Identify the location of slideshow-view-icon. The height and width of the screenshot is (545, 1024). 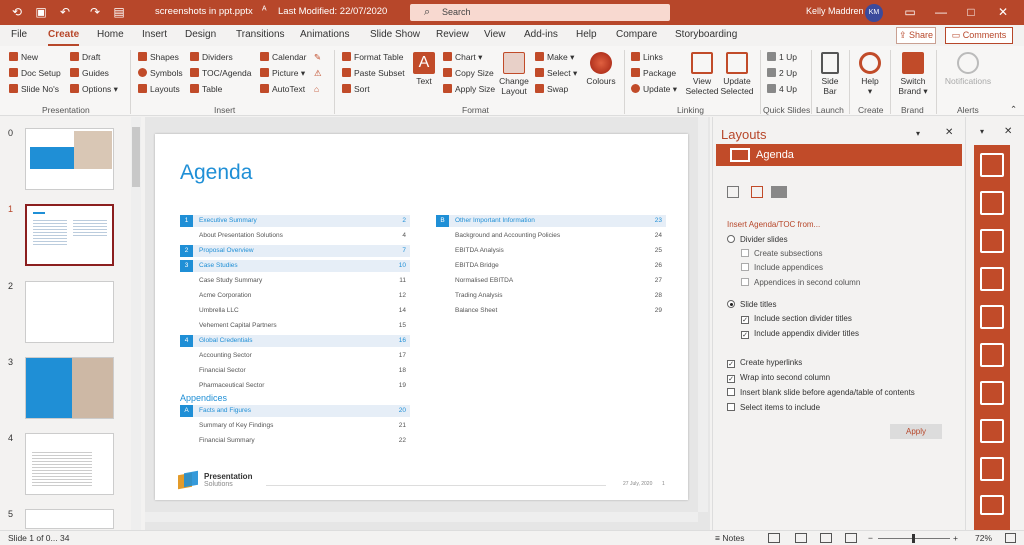
(851, 538).